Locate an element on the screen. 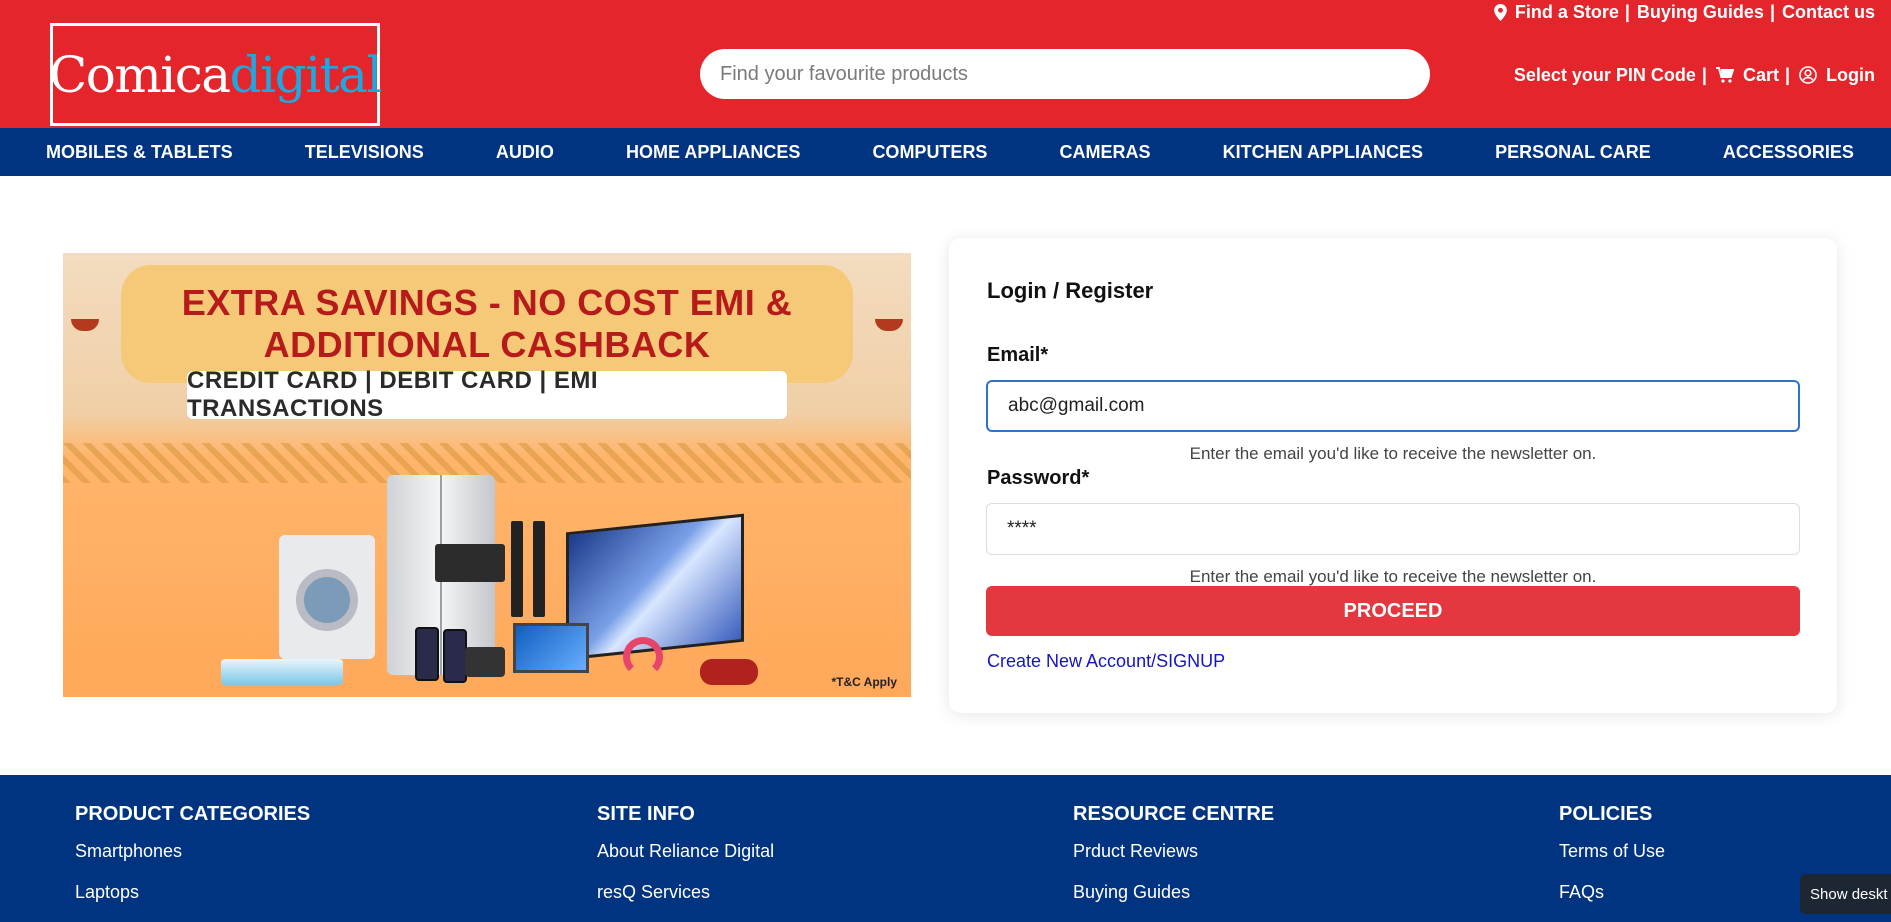 The width and height of the screenshot is (1891, 922). nav-item-kitchen-appliances: KITCHEN APPLIANCES is located at coordinates (1323, 152).